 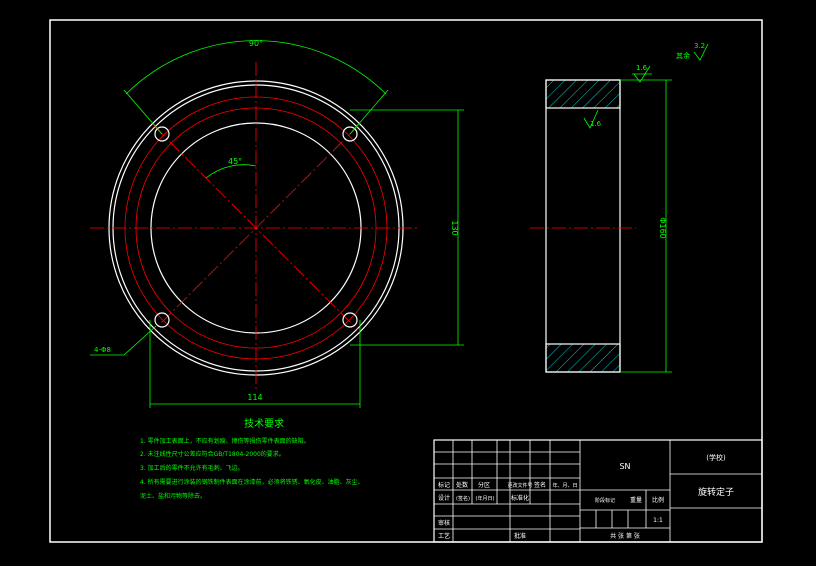 What do you see at coordinates (596, 124) in the screenshot?
I see `roughness-inner-label: 1.6` at bounding box center [596, 124].